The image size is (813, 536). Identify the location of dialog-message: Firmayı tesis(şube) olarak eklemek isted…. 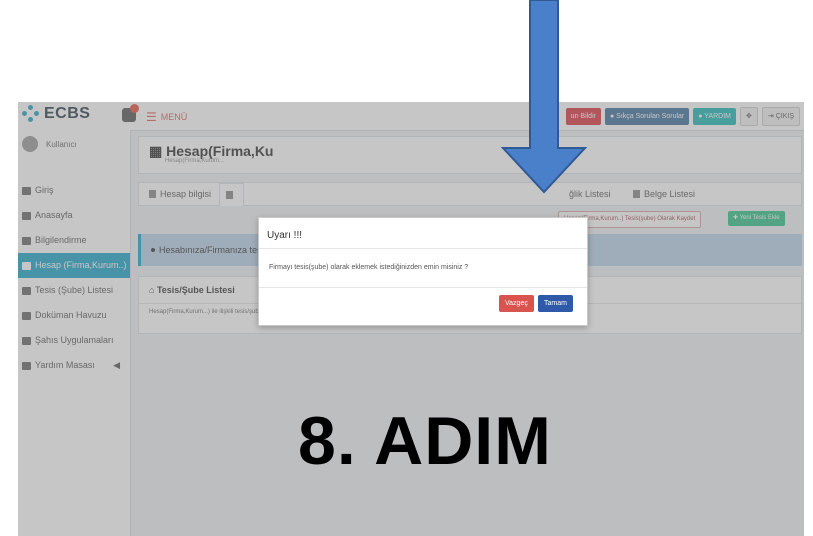
(369, 267).